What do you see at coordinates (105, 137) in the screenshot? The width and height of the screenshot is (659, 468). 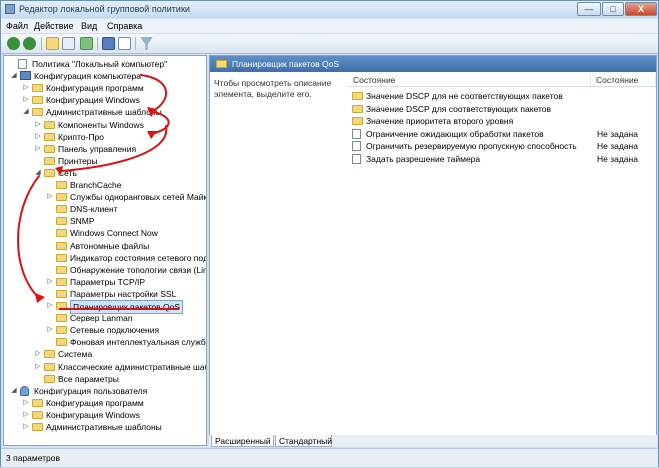 I see `tree-item: ▷ Крипто-Про` at bounding box center [105, 137].